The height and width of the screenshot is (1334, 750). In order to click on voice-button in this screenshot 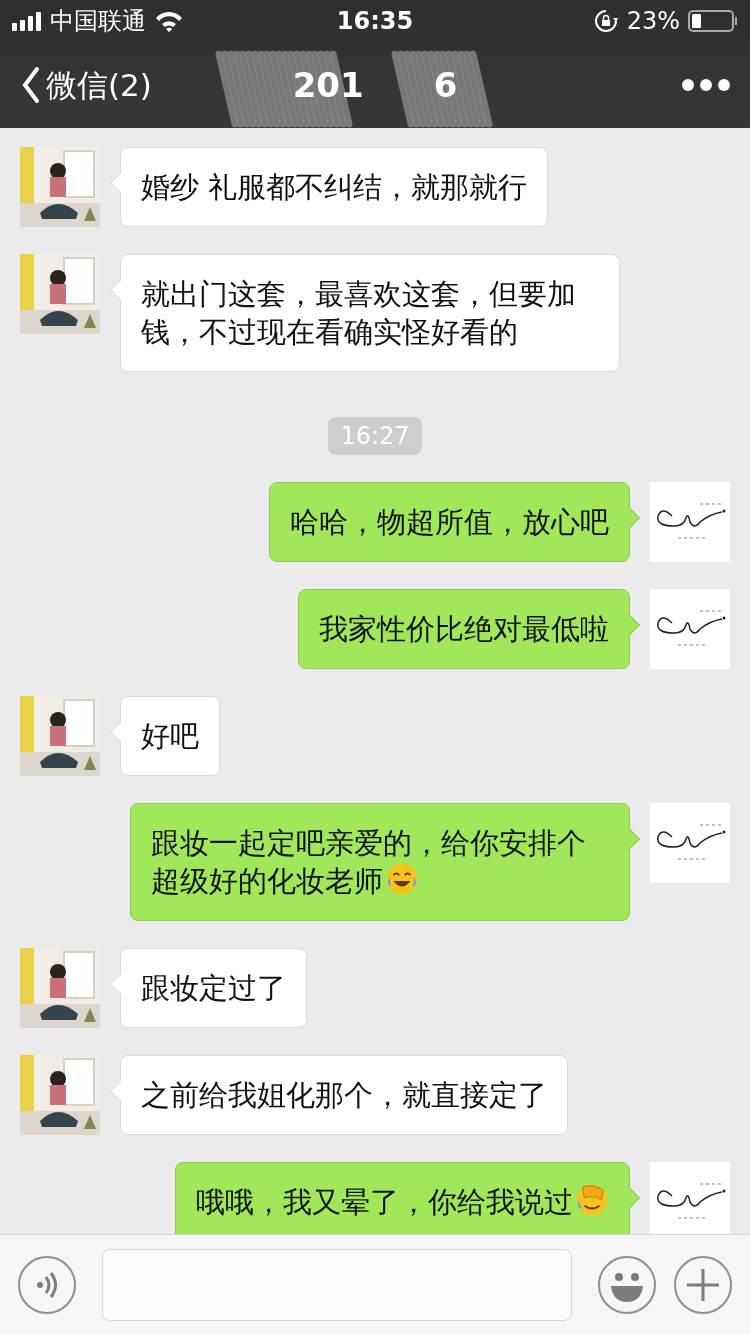, I will do `click(47, 1284)`.